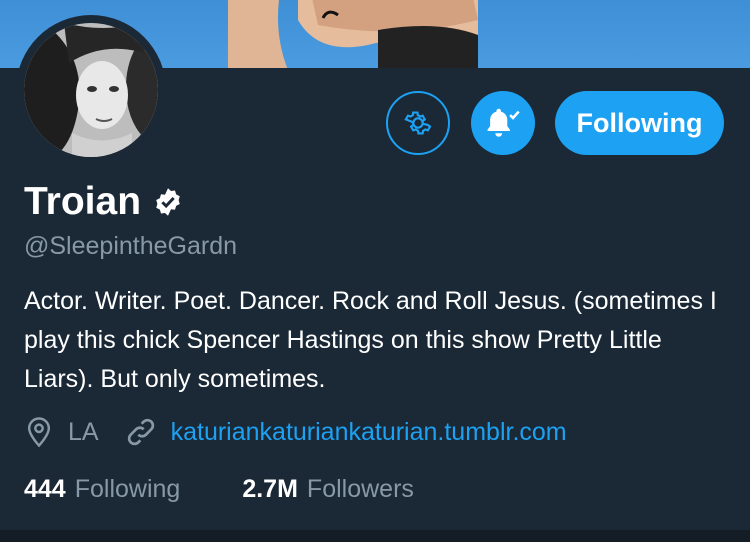  What do you see at coordinates (369, 432) in the screenshot?
I see `website-link: katuriankaturiankaturian.tumblr.com` at bounding box center [369, 432].